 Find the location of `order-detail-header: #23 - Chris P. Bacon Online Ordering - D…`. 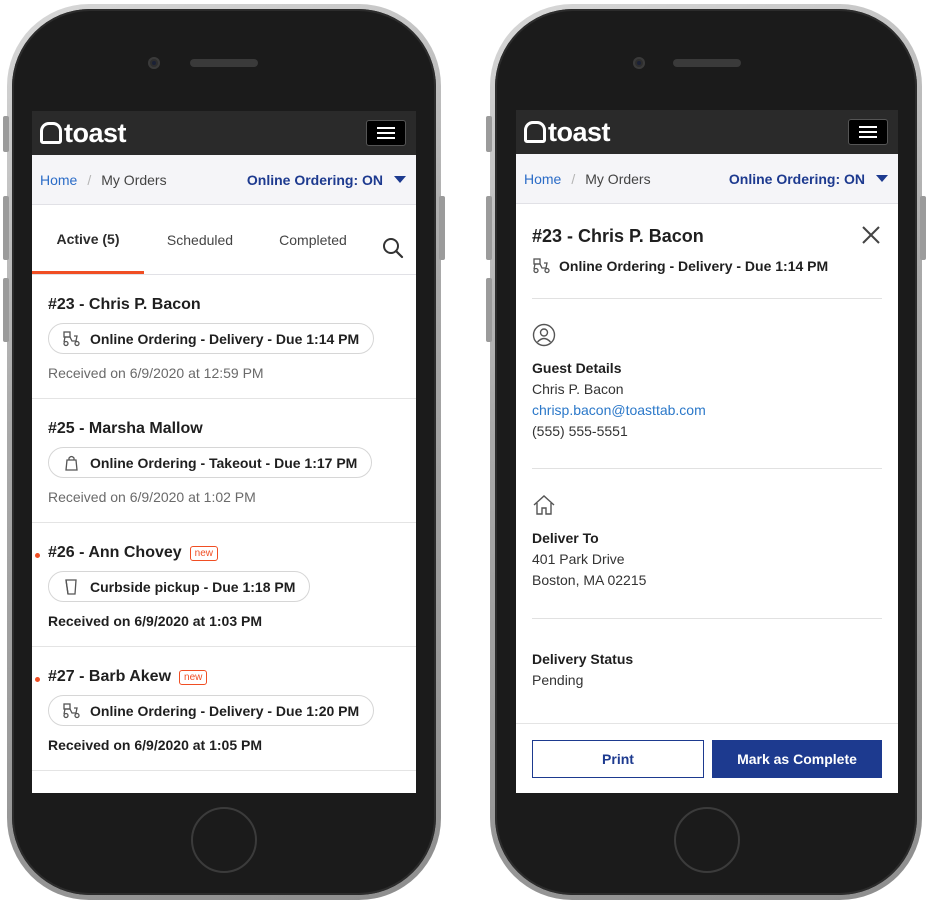

order-detail-header: #23 - Chris P. Bacon Online Ordering - D… is located at coordinates (707, 251).